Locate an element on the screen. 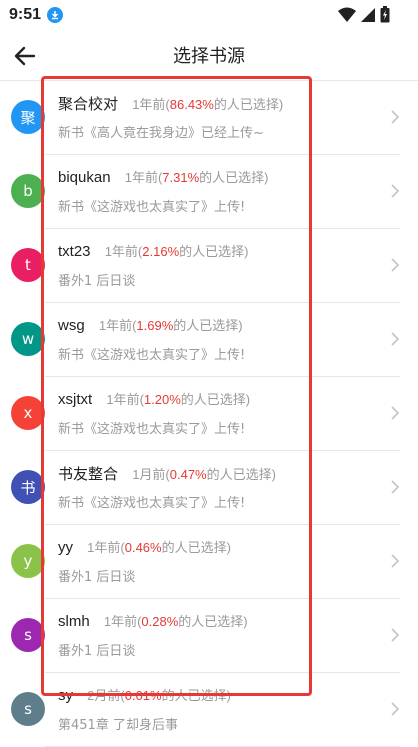 The image size is (418, 747). source-percent: 0.01% is located at coordinates (143, 695).